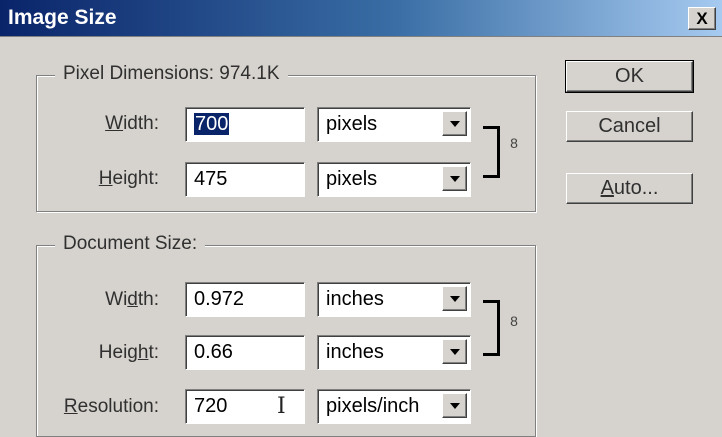  What do you see at coordinates (352, 124) in the screenshot?
I see `pixel-width-unit-value: pixels` at bounding box center [352, 124].